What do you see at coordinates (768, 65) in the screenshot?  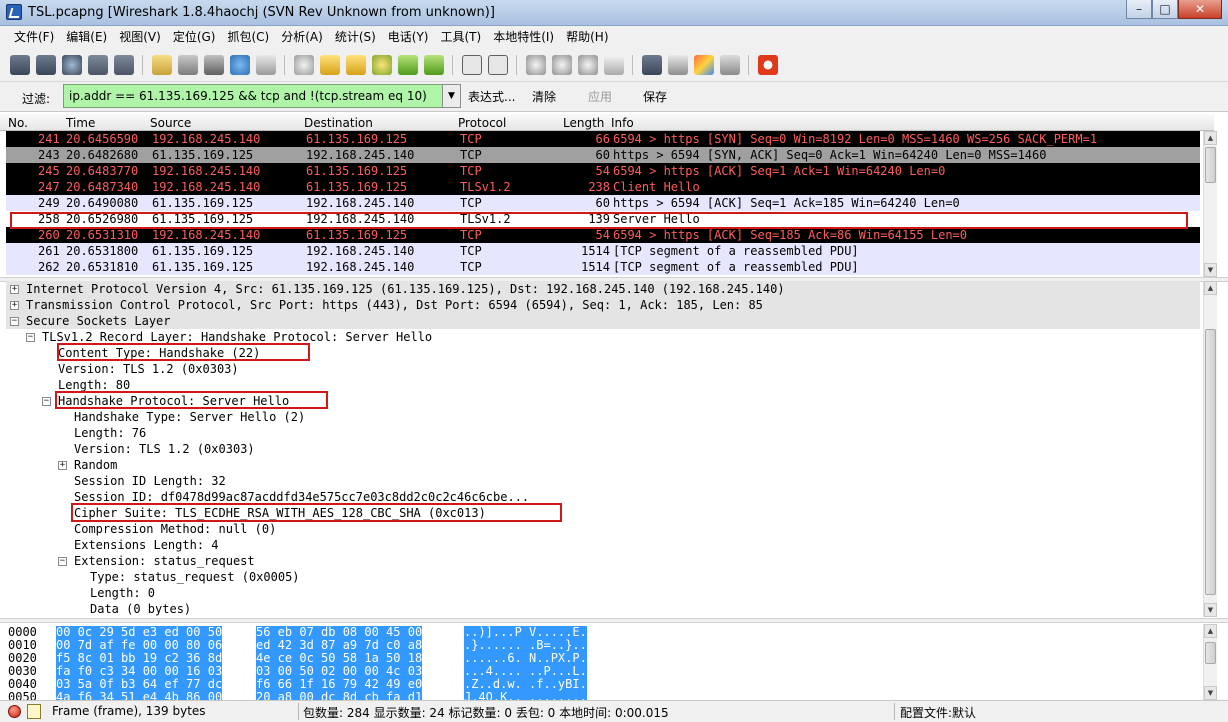 I see `help-icon` at bounding box center [768, 65].